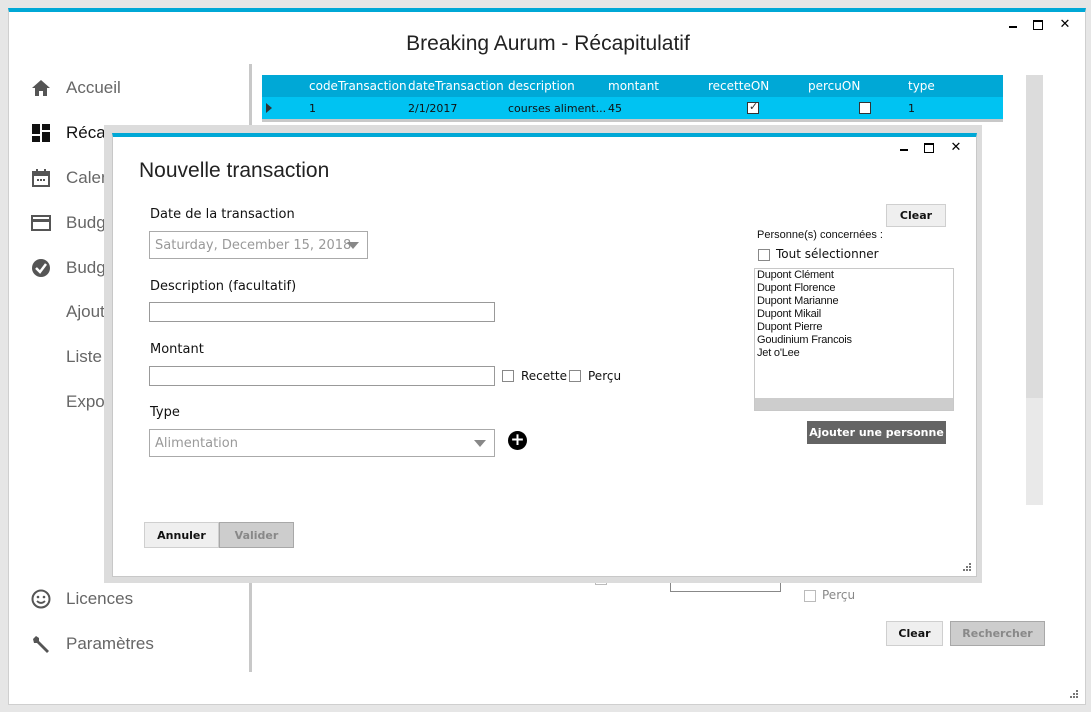 This screenshot has height=712, width=1091. I want to click on sidebar-item-parametres: Paramètres, so click(92, 644).